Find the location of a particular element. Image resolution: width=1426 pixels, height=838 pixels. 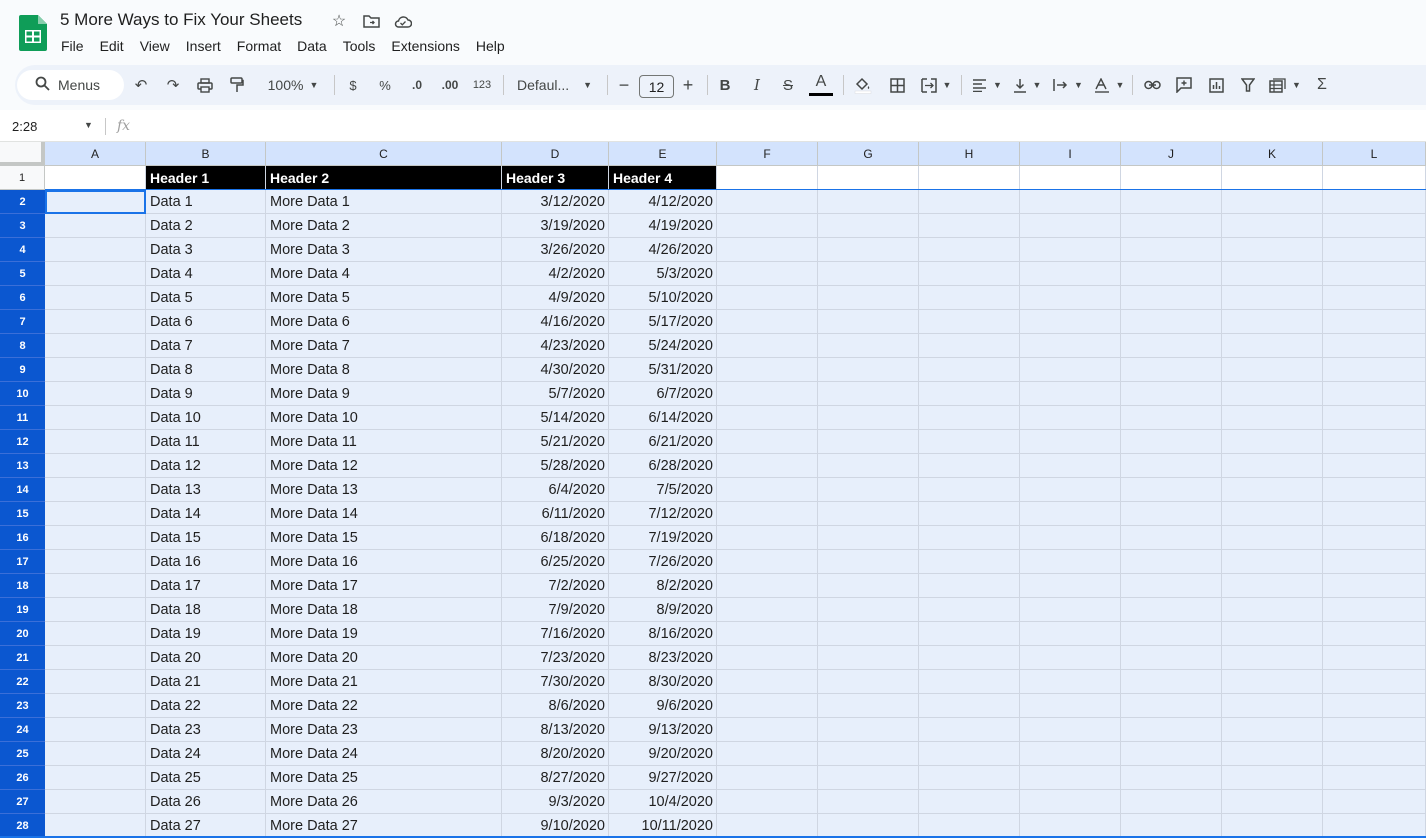

row-header-16: 16 is located at coordinates (22, 538).